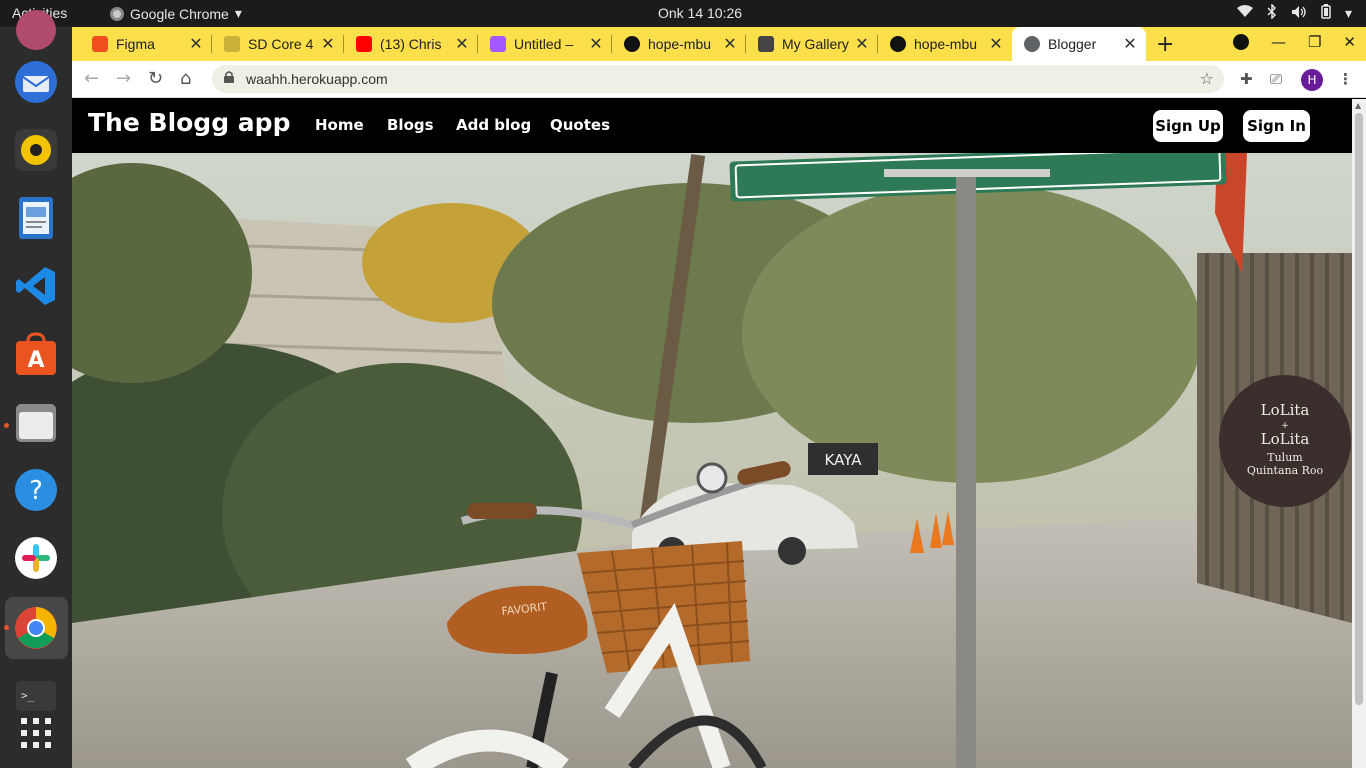 This screenshot has height=768, width=1366. I want to click on youtube-icon, so click(364, 44).